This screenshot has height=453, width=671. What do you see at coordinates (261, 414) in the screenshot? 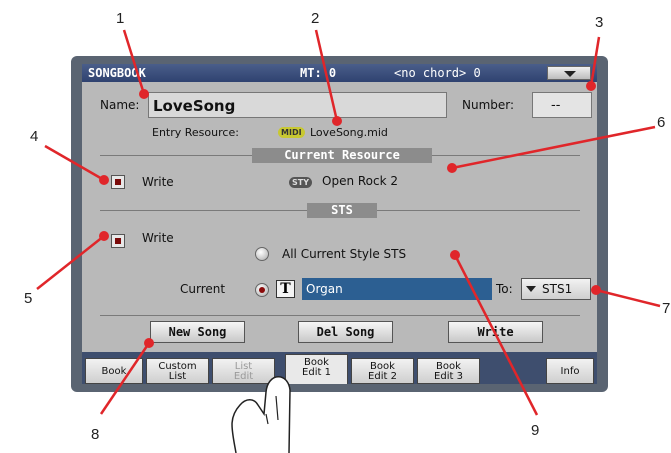
I see `pointing-hand-icon` at bounding box center [261, 414].